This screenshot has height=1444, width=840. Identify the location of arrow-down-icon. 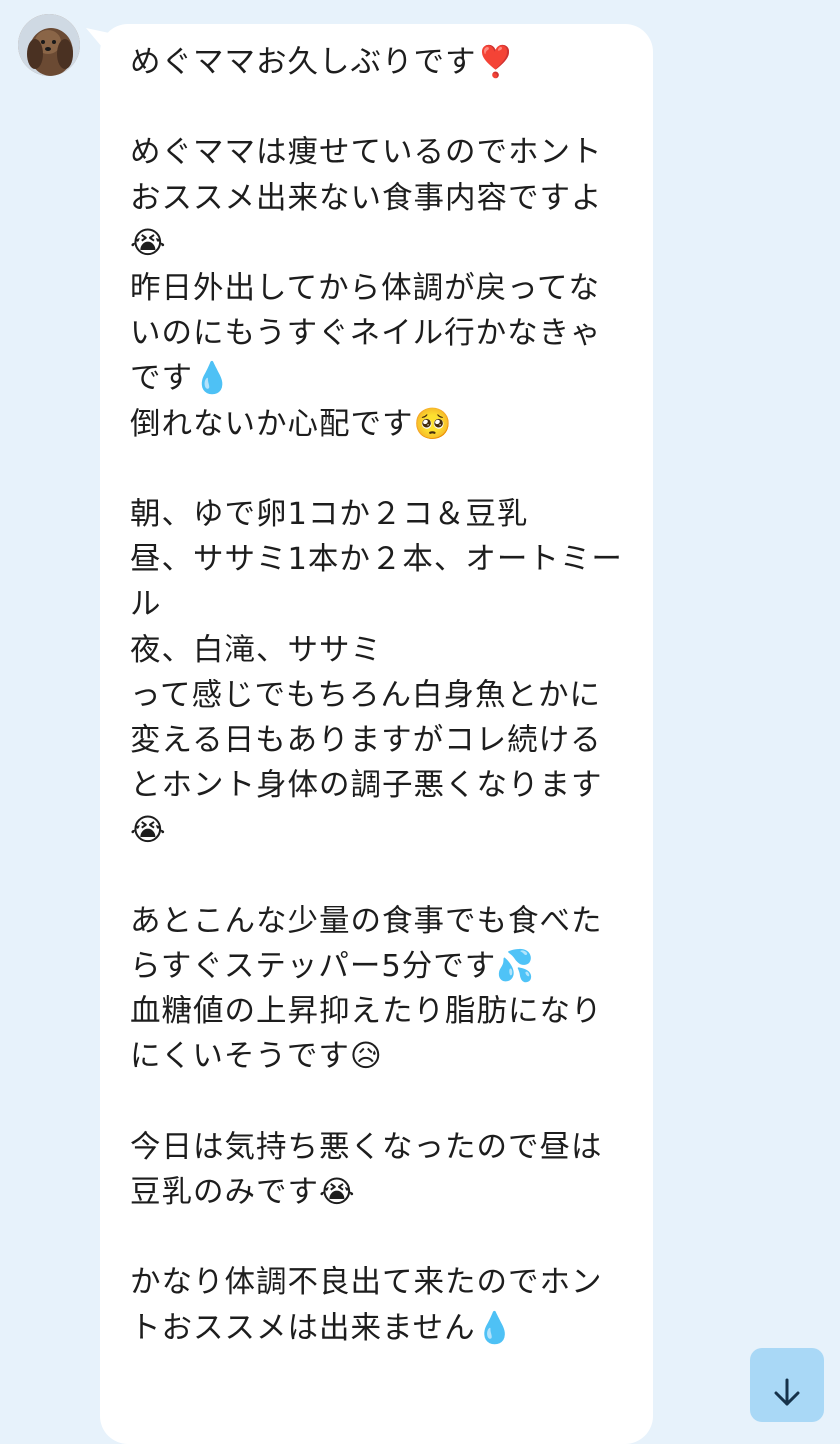
(787, 1392).